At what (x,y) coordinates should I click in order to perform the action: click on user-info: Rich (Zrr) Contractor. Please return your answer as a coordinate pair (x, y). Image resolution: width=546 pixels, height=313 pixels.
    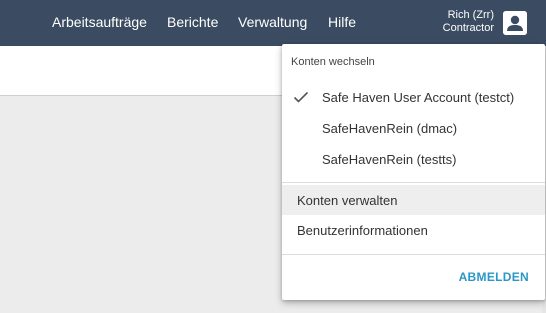
    Looking at the image, I should click on (468, 22).